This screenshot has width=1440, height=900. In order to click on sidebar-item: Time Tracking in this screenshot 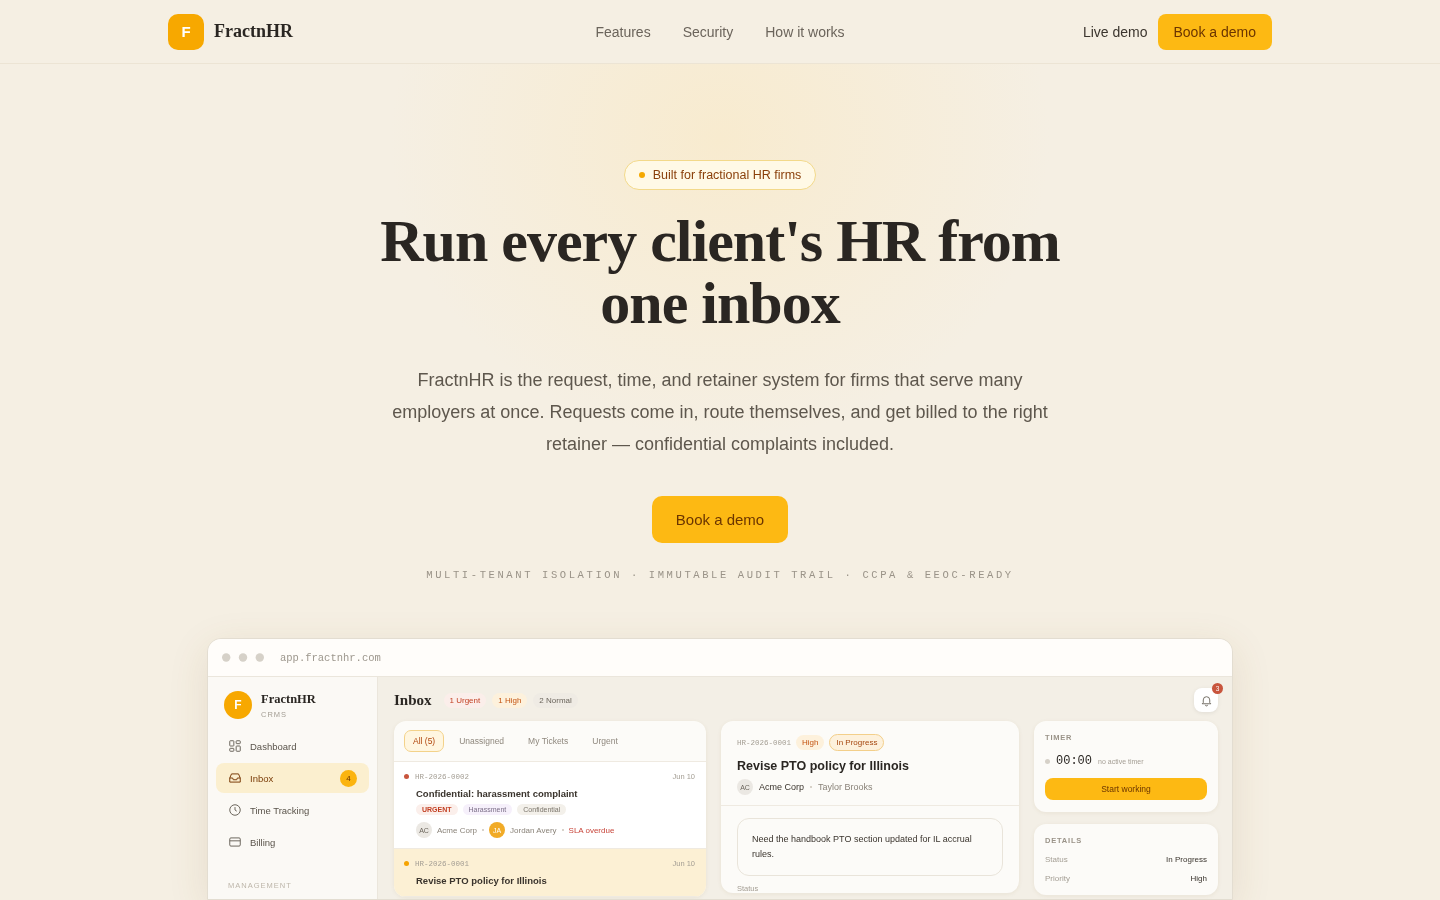, I will do `click(292, 810)`.